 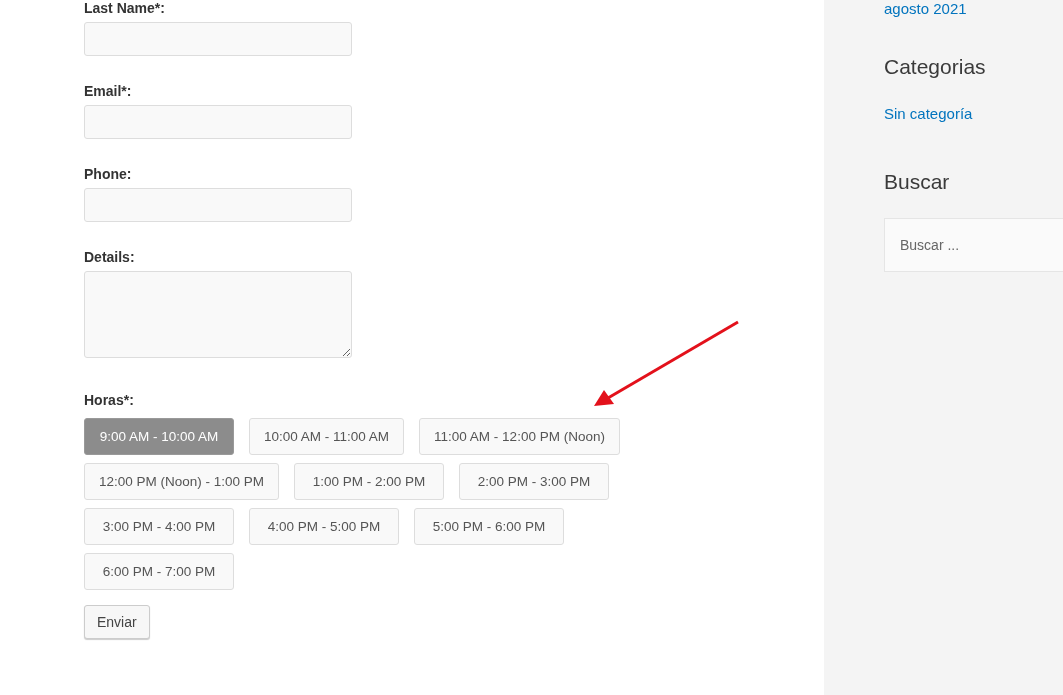 What do you see at coordinates (928, 113) in the screenshot?
I see `category-link: Sin categoría` at bounding box center [928, 113].